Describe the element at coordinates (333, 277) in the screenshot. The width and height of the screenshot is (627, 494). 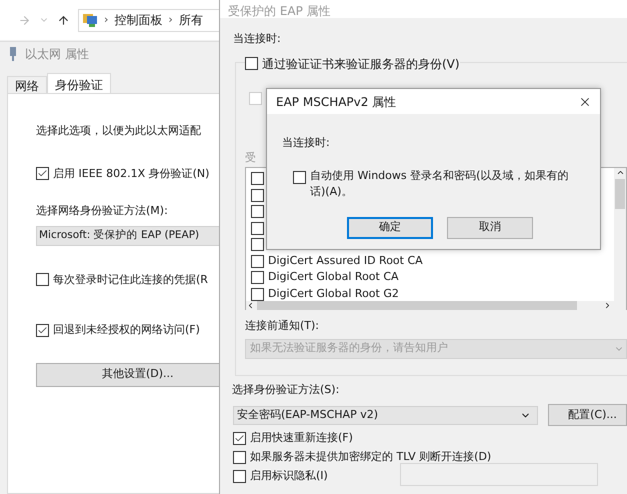
I see `checkbox-label: DigiCert Global Root CA` at that location.